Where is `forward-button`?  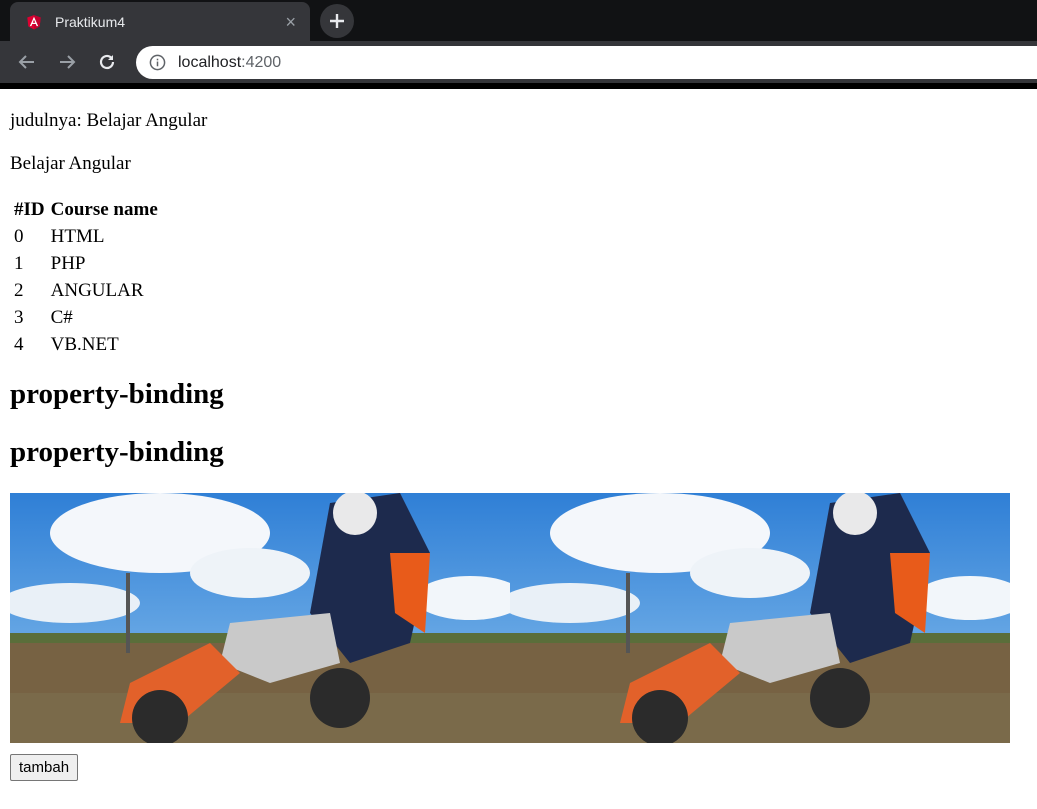
forward-button is located at coordinates (67, 62).